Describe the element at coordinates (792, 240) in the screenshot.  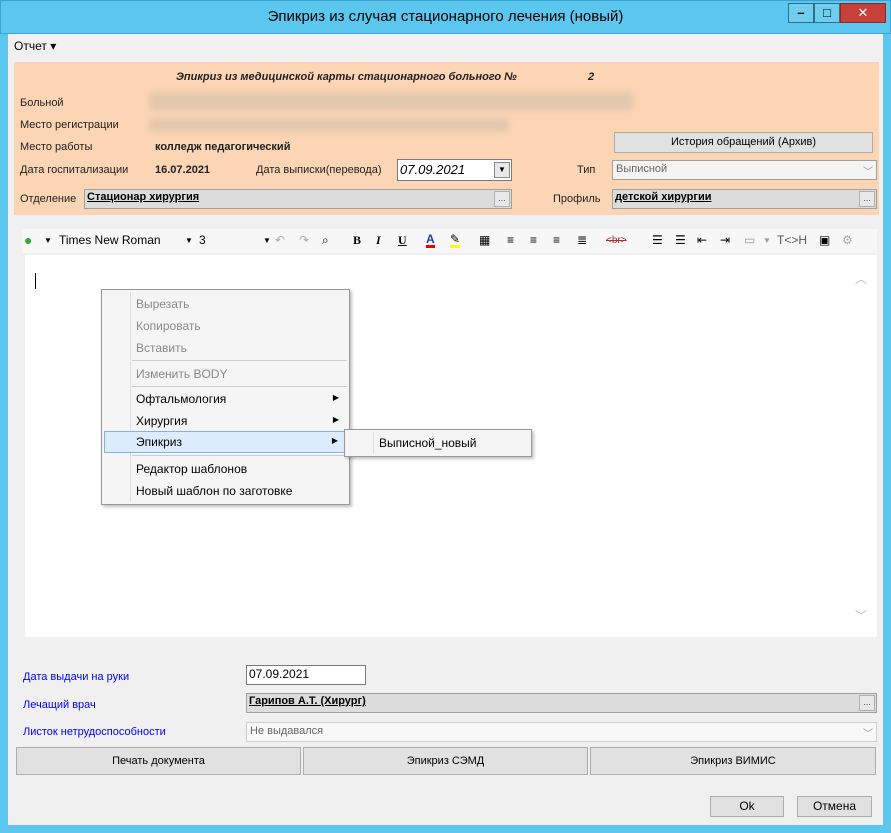
I see `tag-toggle-button: T<>H` at that location.